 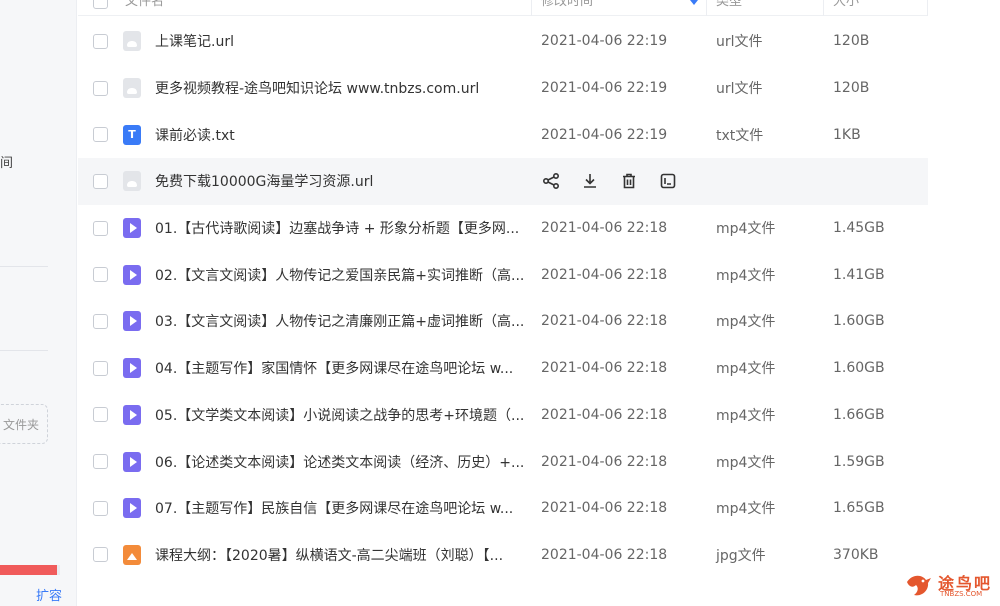 What do you see at coordinates (668, 181) in the screenshot?
I see `more-icon` at bounding box center [668, 181].